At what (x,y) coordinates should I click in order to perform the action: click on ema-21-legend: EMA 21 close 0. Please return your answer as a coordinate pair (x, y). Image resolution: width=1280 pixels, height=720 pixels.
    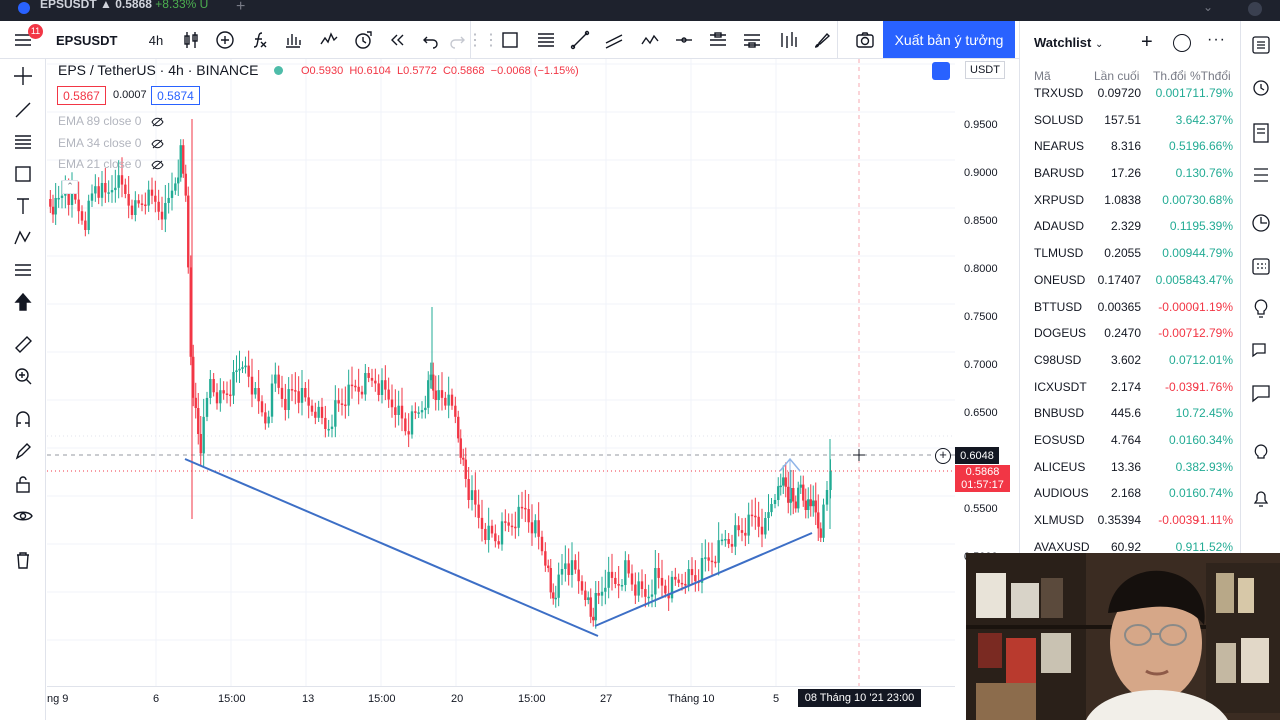
    Looking at the image, I should click on (111, 164).